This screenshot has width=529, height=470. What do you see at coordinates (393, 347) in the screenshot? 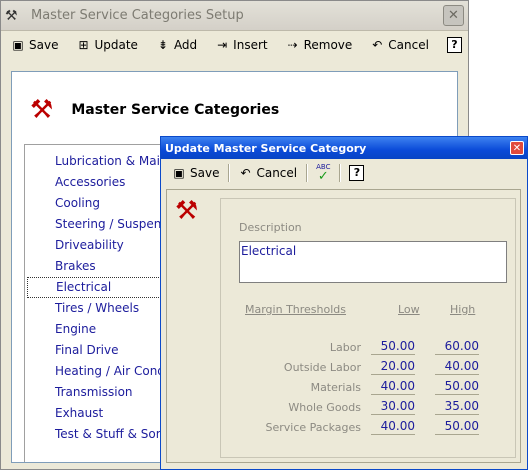
I see `labor-low-field: 50.00` at bounding box center [393, 347].